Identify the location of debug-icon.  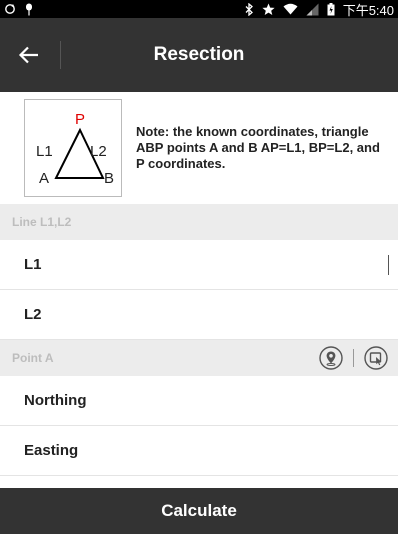
(29, 9).